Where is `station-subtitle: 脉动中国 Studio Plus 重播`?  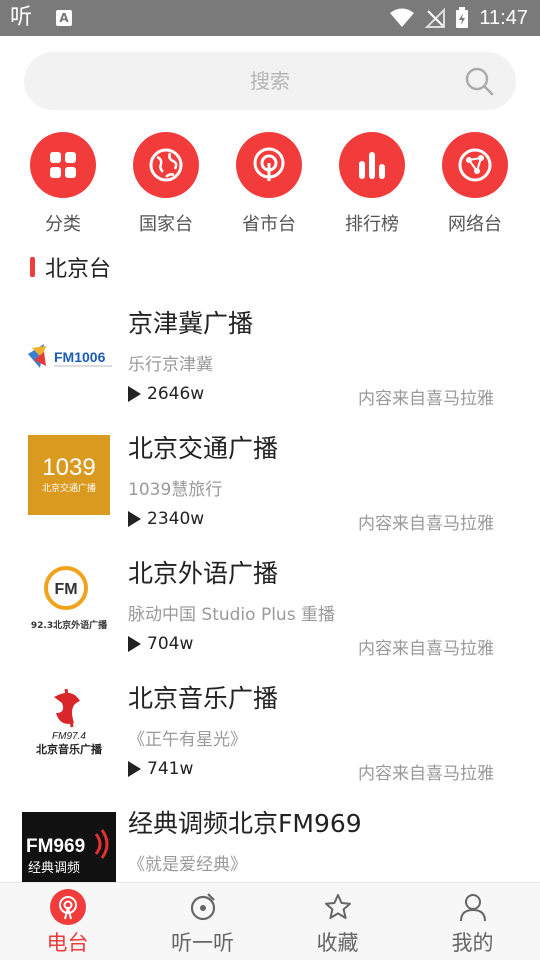 station-subtitle: 脉动中国 Studio Plus 重播 is located at coordinates (231, 615).